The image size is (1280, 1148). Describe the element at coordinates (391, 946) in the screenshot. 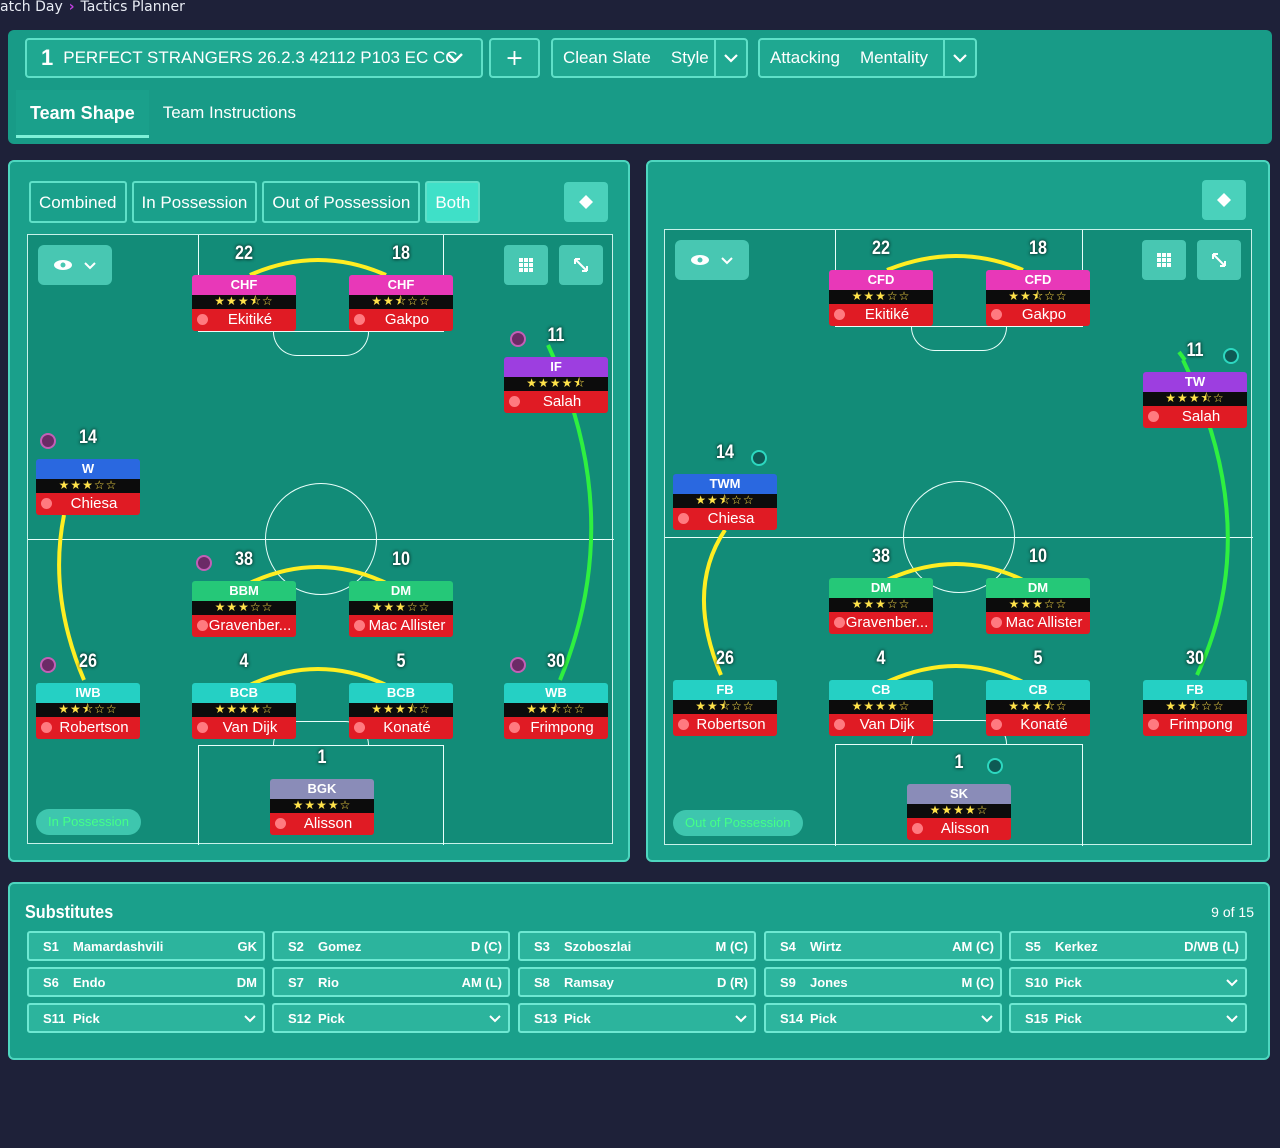

I see `substitute-slot: S2 Gomez D (C)` at that location.